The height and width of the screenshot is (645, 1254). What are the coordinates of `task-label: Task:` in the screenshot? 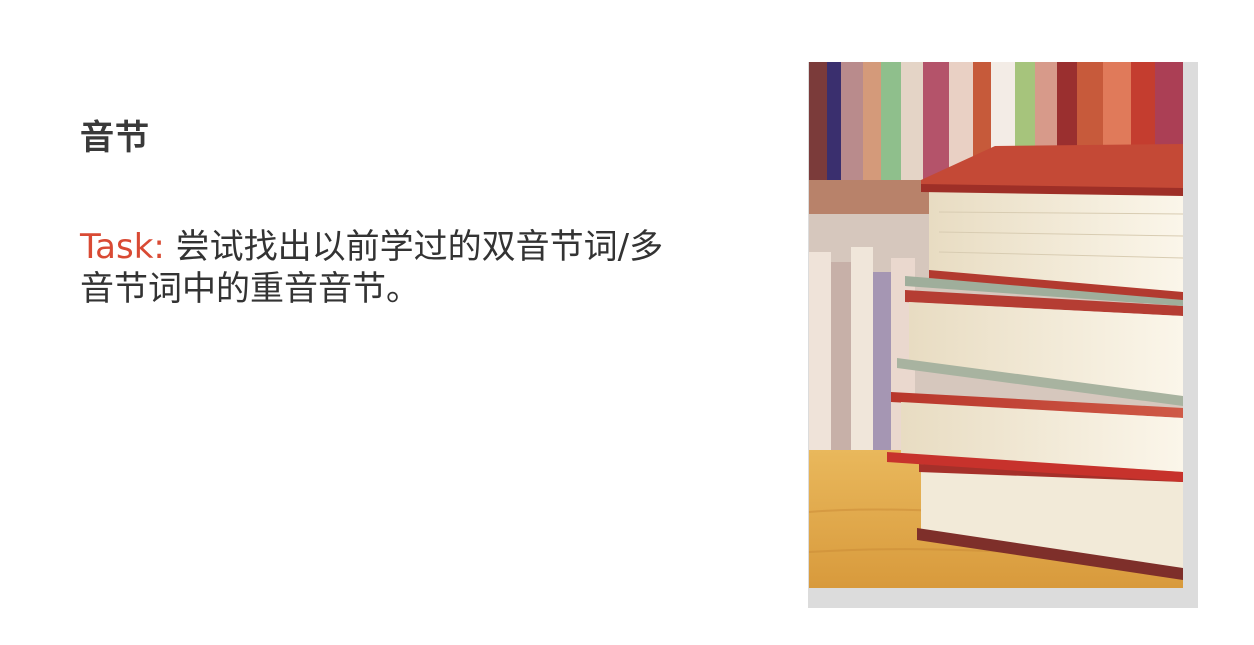 It's located at (122, 247).